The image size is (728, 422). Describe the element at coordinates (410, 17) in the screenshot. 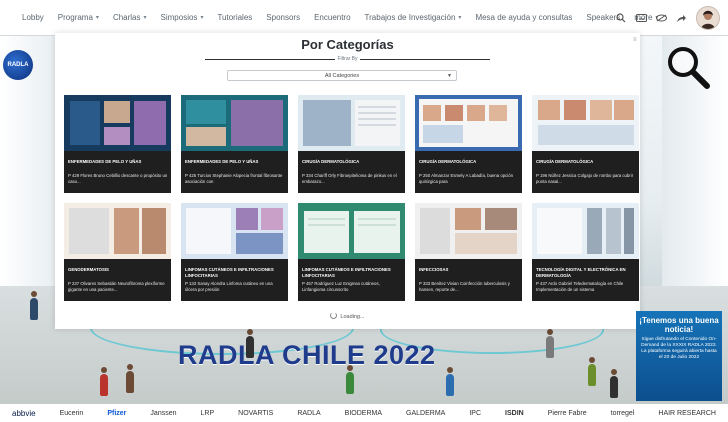

I see `nav-item-label: Trabajos de Investigación` at that location.